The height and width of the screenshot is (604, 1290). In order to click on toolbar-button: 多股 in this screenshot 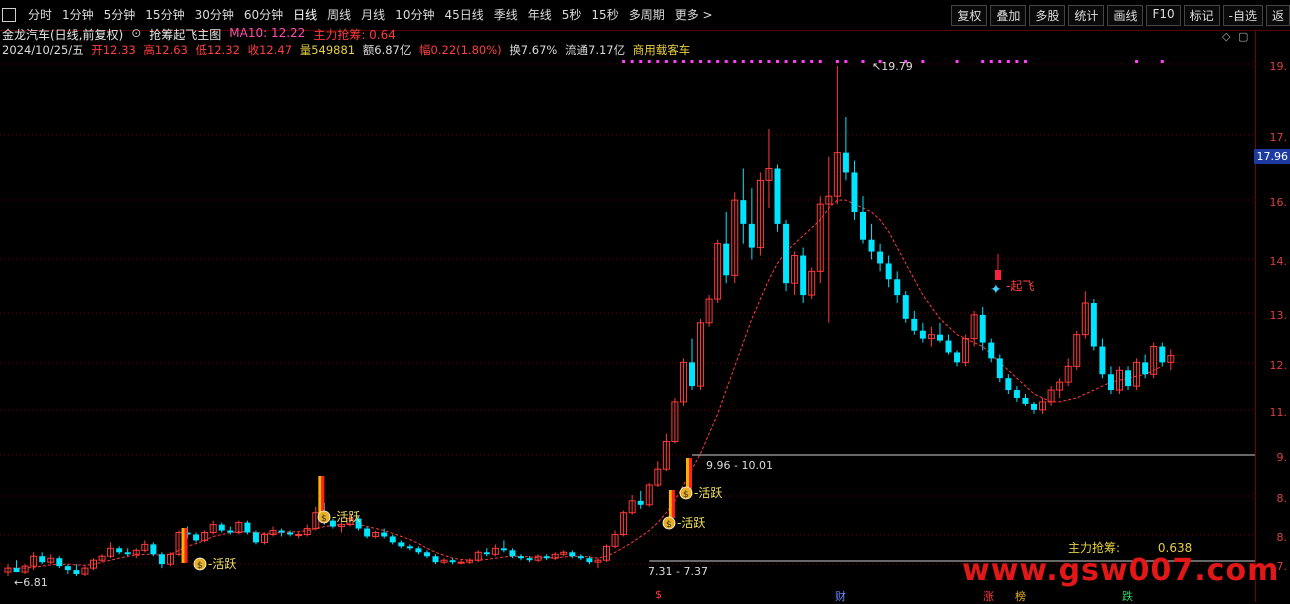, I will do `click(1047, 15)`.